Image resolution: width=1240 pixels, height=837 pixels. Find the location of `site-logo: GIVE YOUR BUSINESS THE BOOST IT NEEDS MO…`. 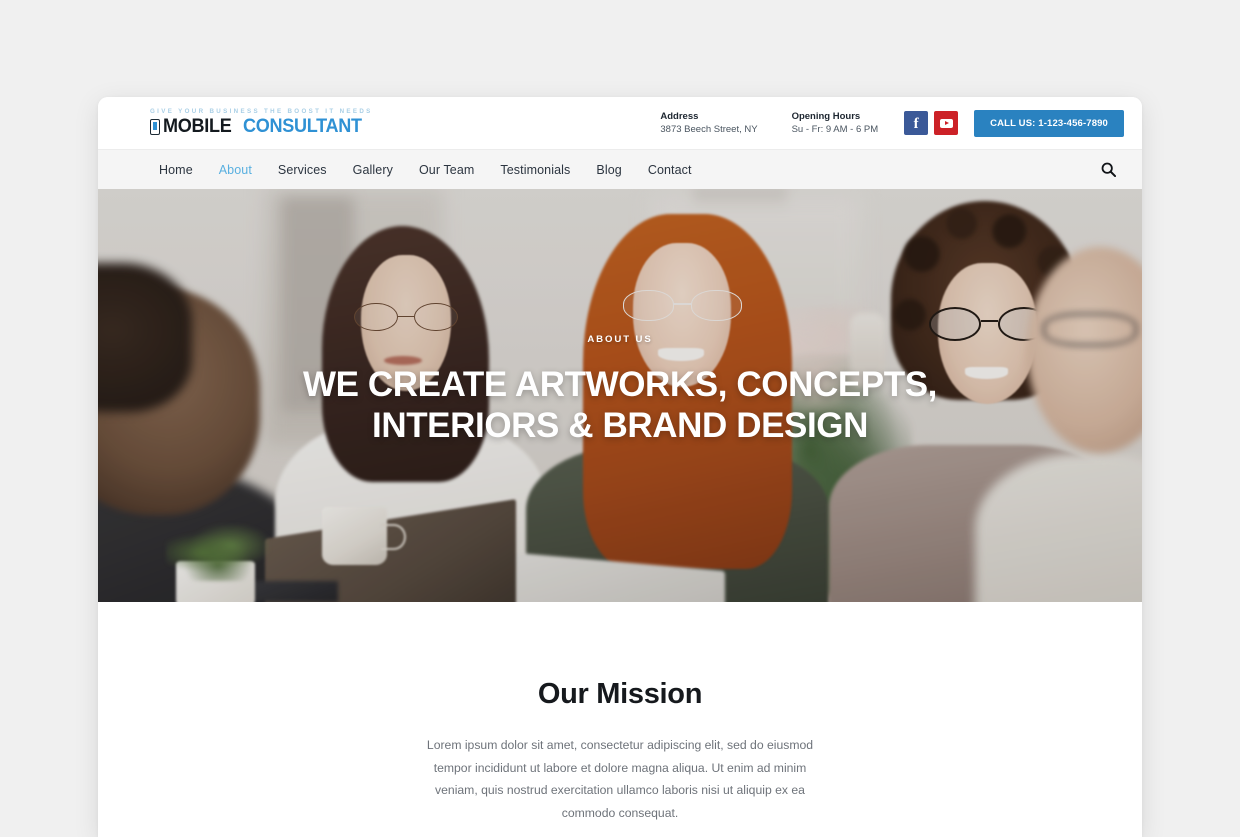

site-logo: GIVE YOUR BUSINESS THE BOOST IT NEEDS MO… is located at coordinates (261, 123).